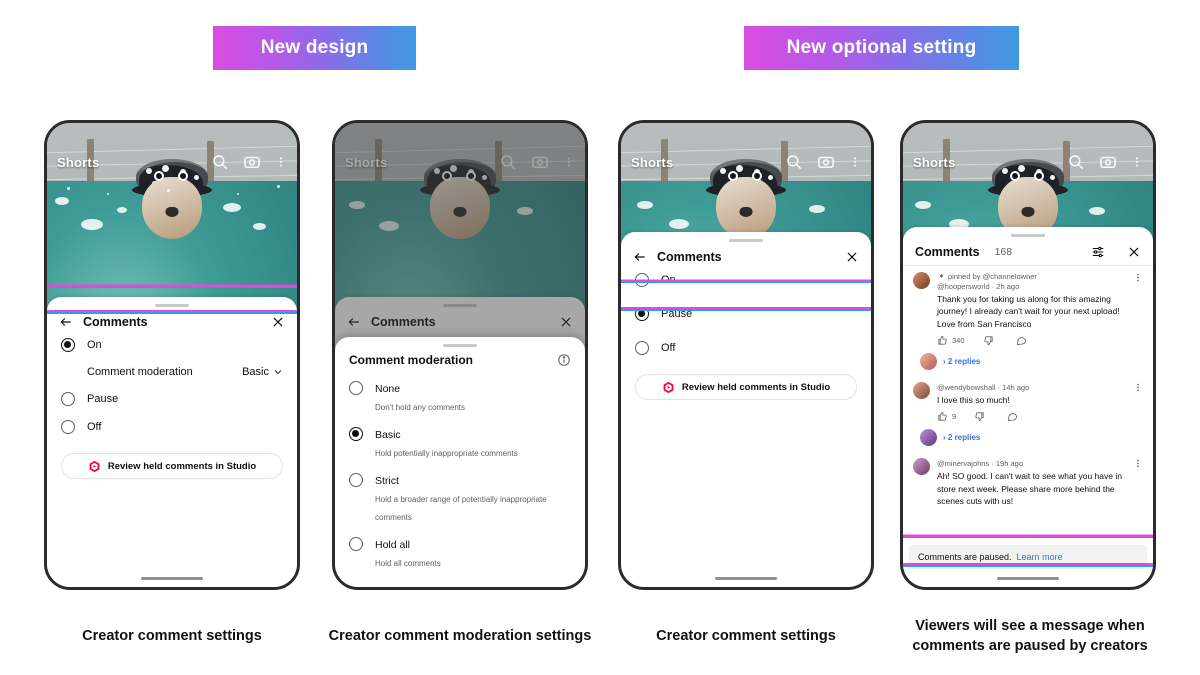 The image size is (1200, 675). I want to click on radio-basic, so click(356, 434).